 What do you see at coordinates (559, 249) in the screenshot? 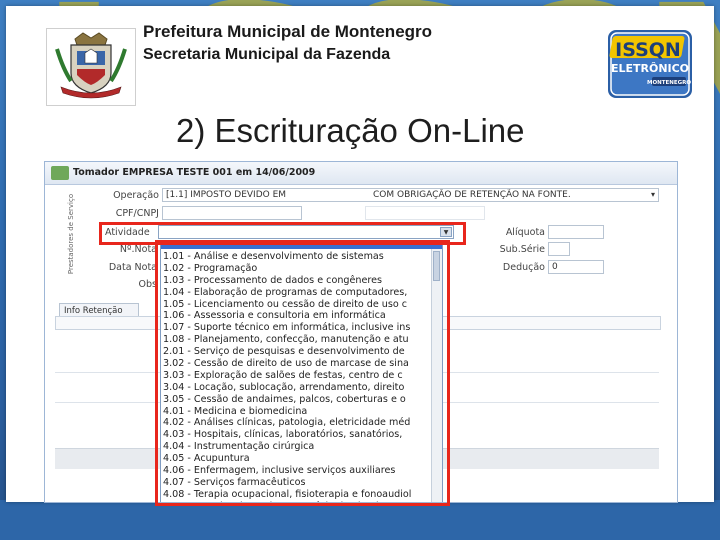
I see `subserie-input` at bounding box center [559, 249].